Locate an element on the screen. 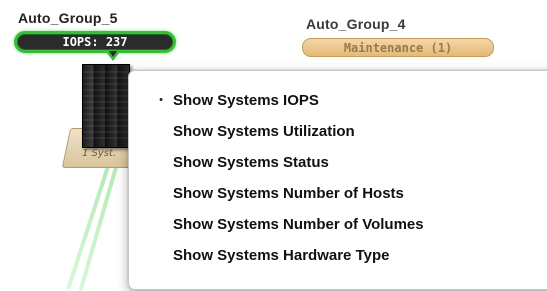 The image size is (547, 291). menu-item-label: Show Systems Hardware Type is located at coordinates (281, 255).